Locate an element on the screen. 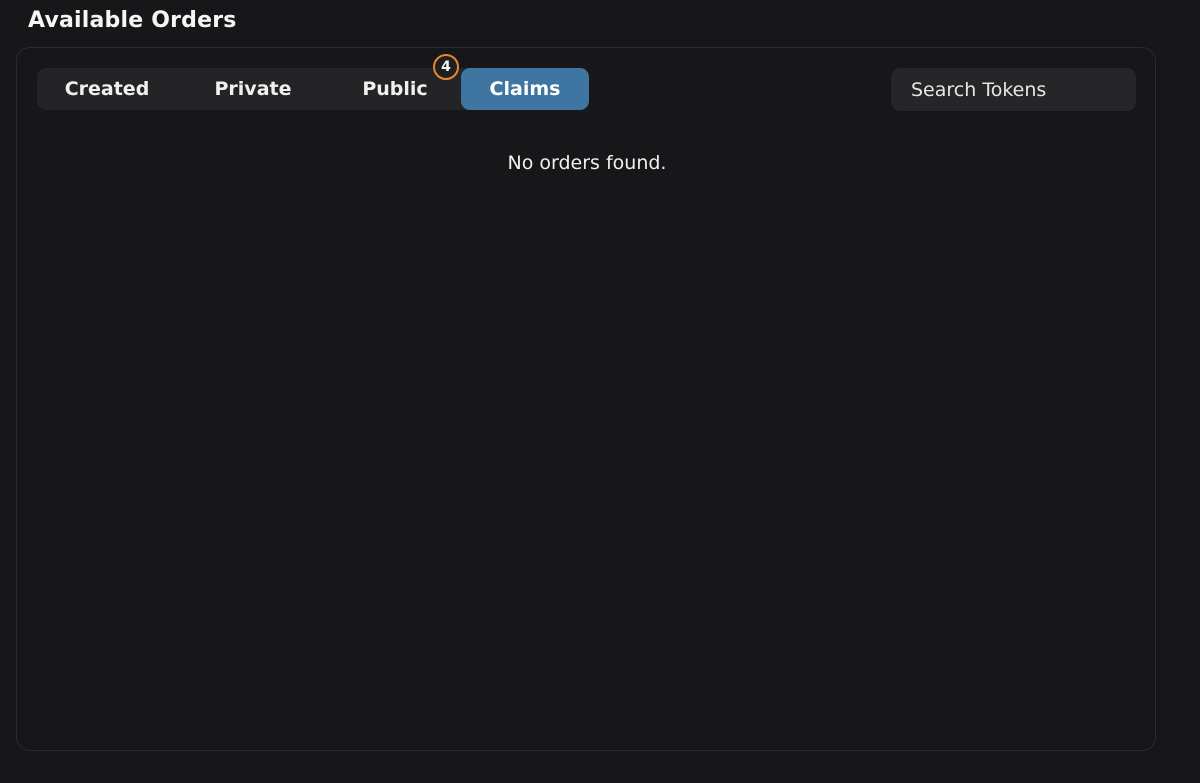  tab-created: Created is located at coordinates (107, 89).